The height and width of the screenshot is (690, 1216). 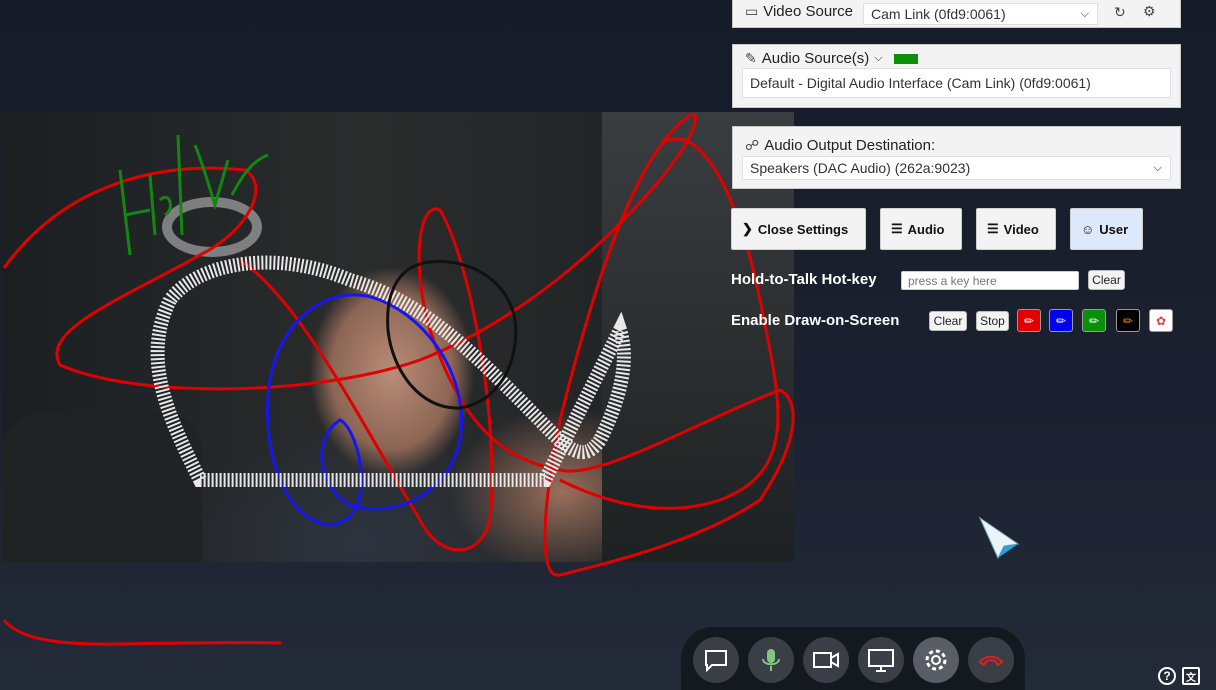 What do you see at coordinates (1106, 280) in the screenshot?
I see `hotkey-clear-button: Clear` at bounding box center [1106, 280].